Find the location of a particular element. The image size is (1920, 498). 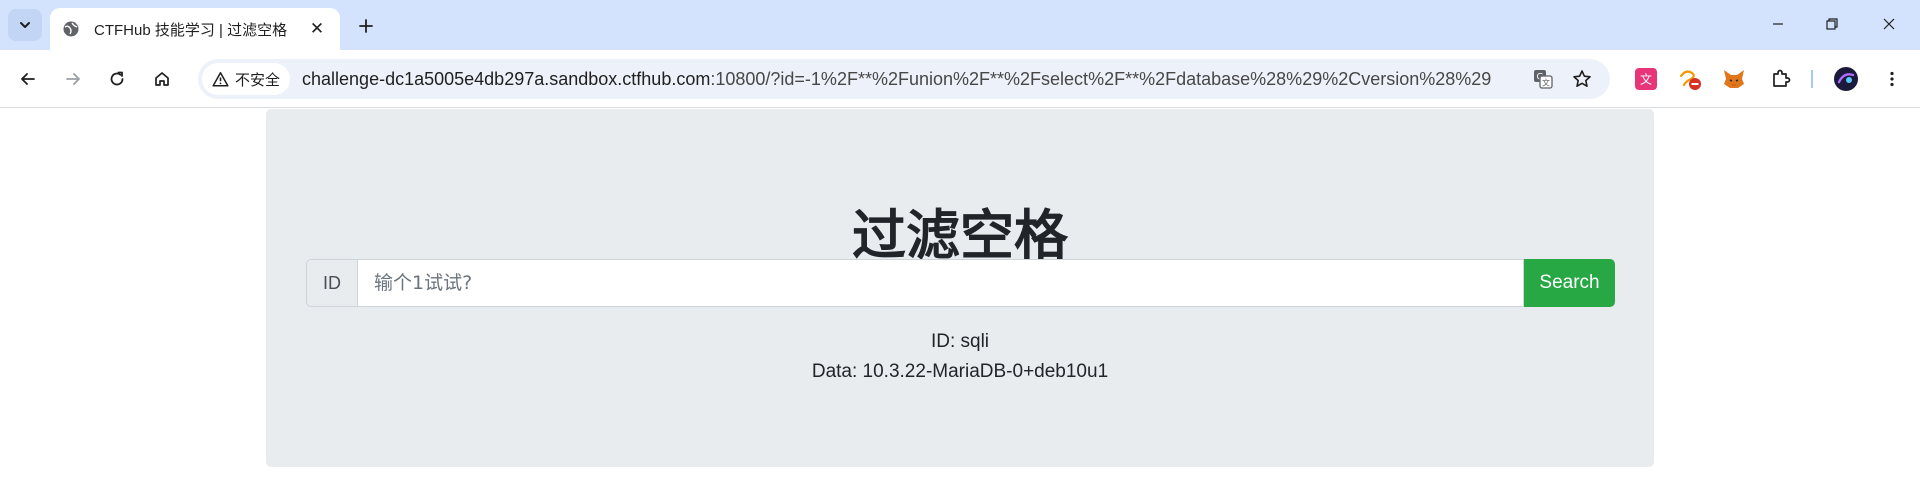

extension-translate-button: 文 is located at coordinates (1646, 79).